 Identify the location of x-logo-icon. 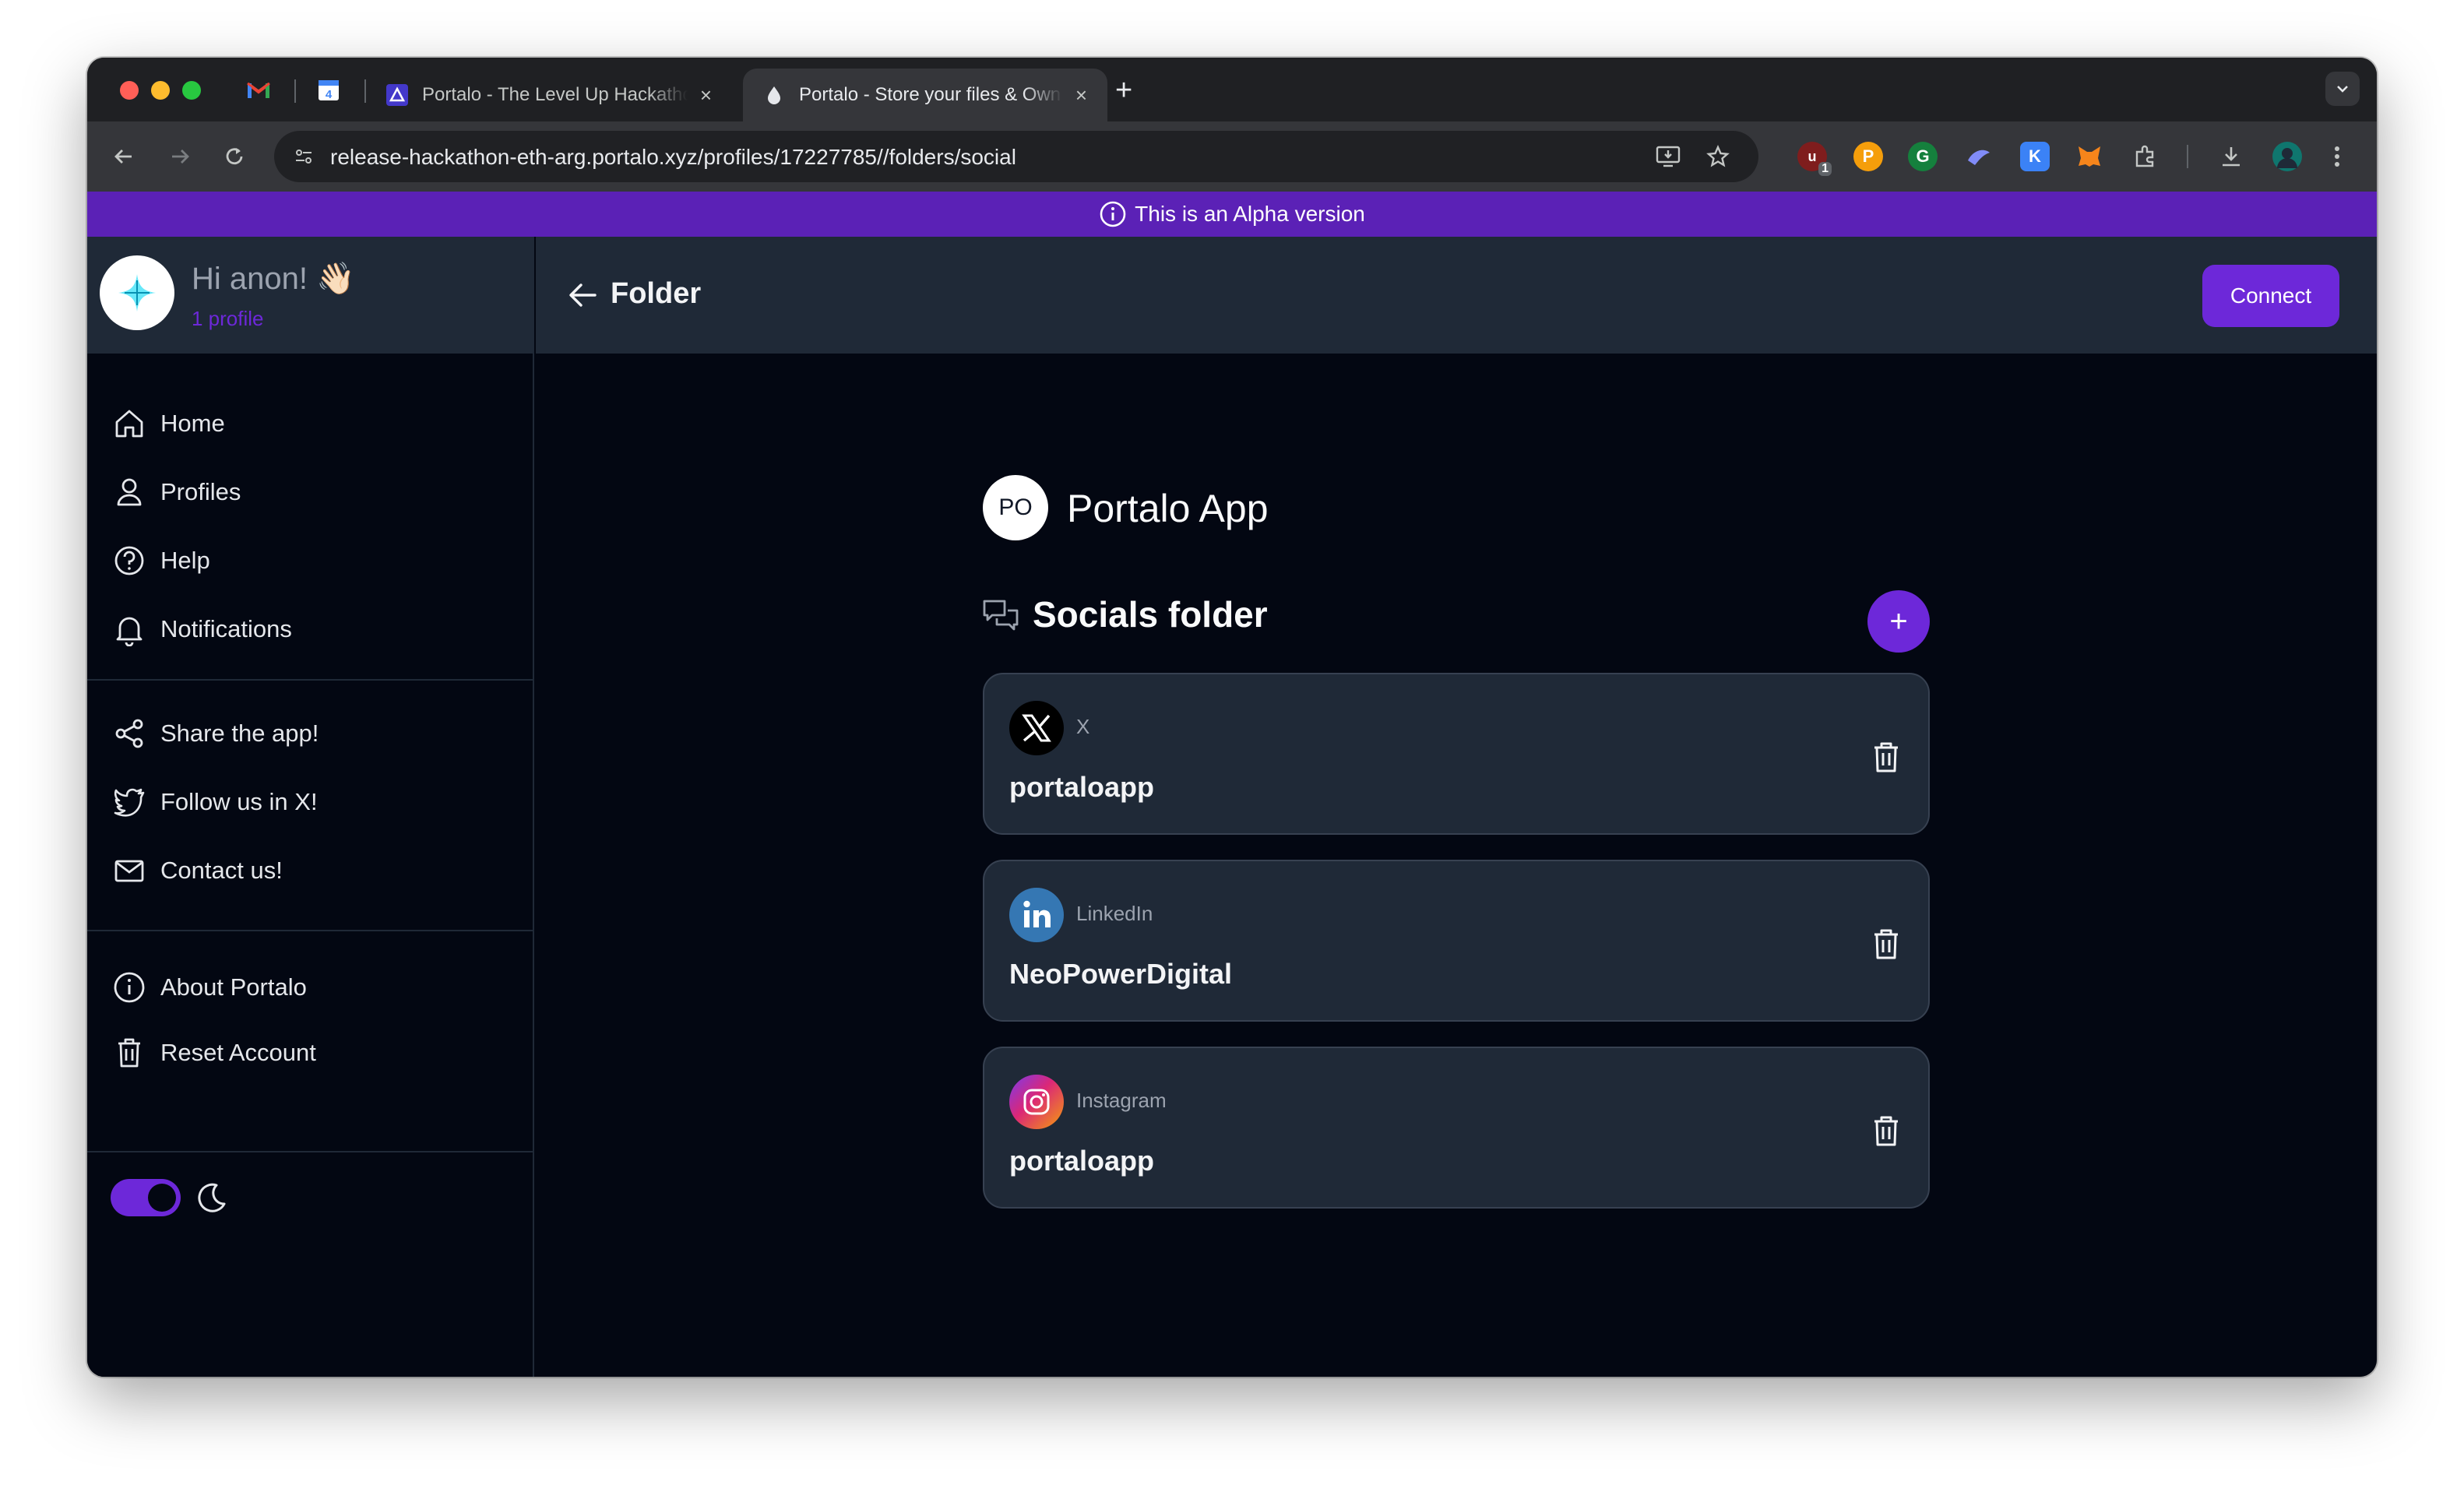
(1036, 728).